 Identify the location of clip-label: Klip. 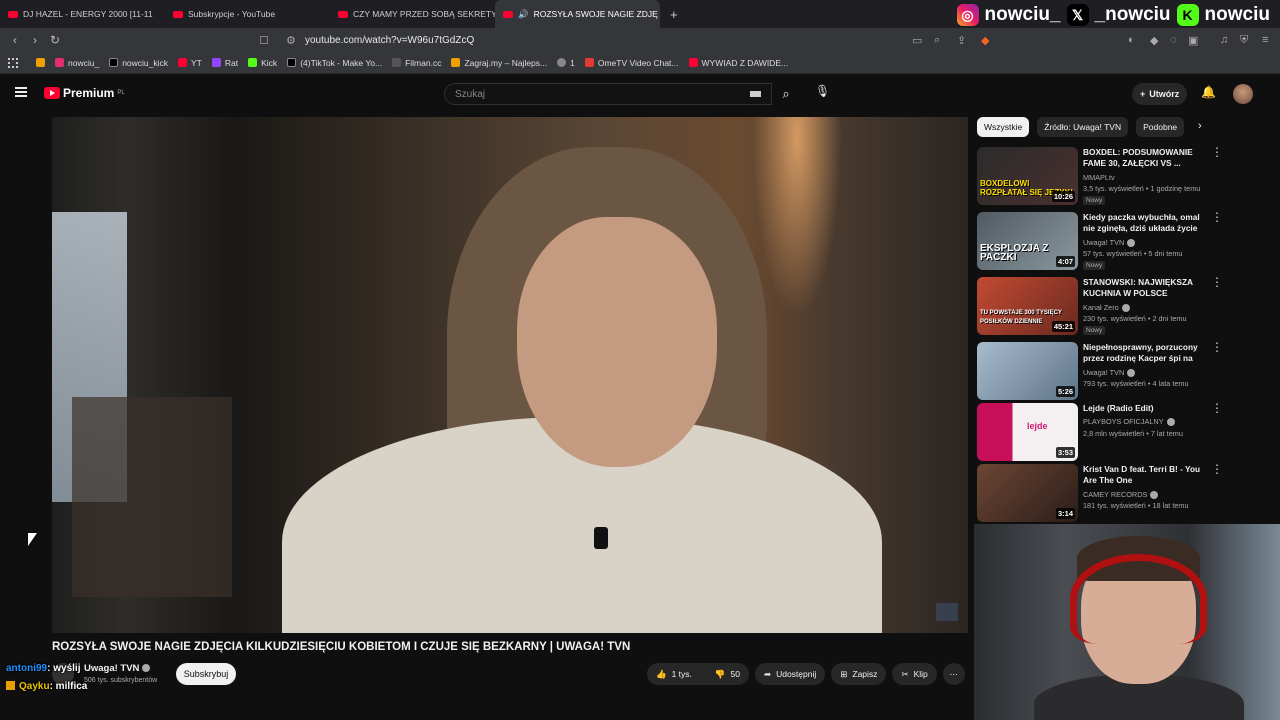
(920, 674).